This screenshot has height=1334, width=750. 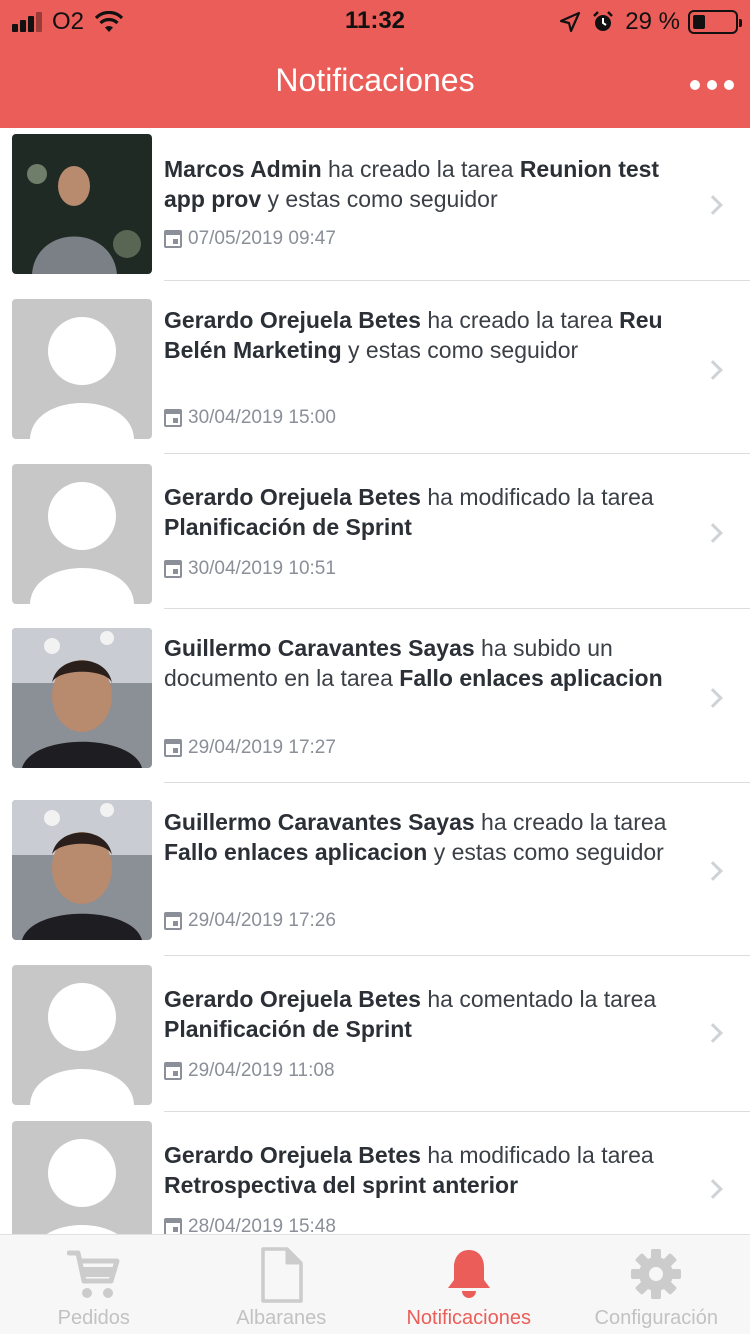 What do you see at coordinates (715, 22) in the screenshot?
I see `battery-icon` at bounding box center [715, 22].